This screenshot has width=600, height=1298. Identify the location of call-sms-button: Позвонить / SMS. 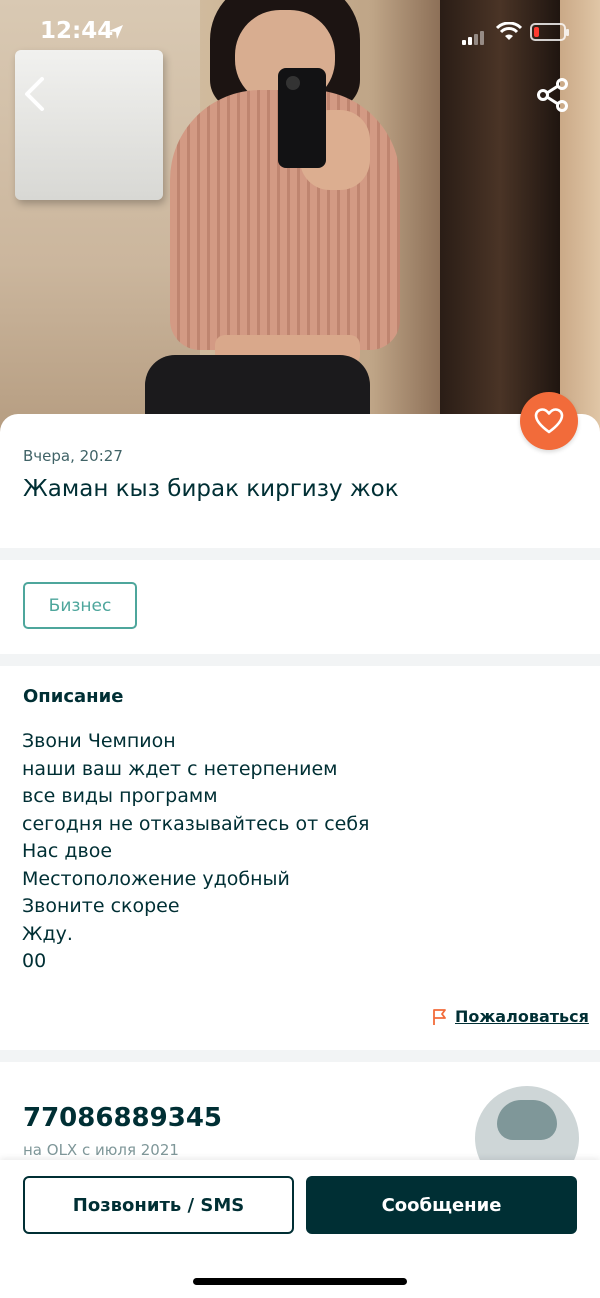
(158, 1205).